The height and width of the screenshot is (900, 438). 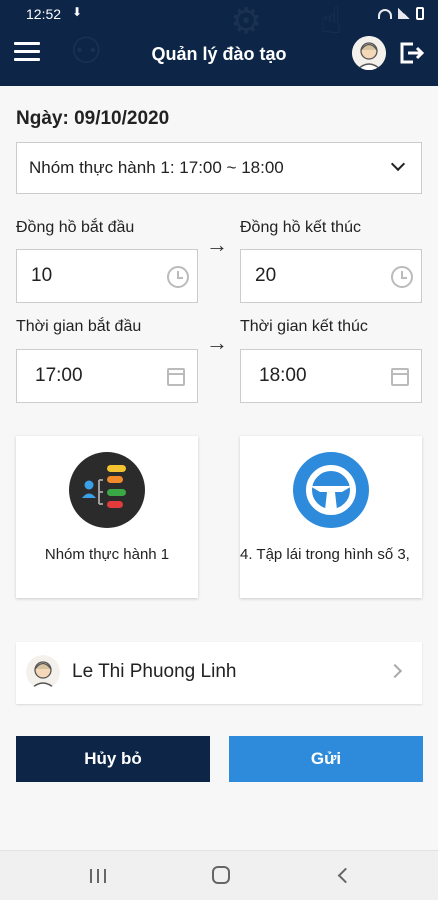 What do you see at coordinates (404, 13) in the screenshot?
I see `signal-icon` at bounding box center [404, 13].